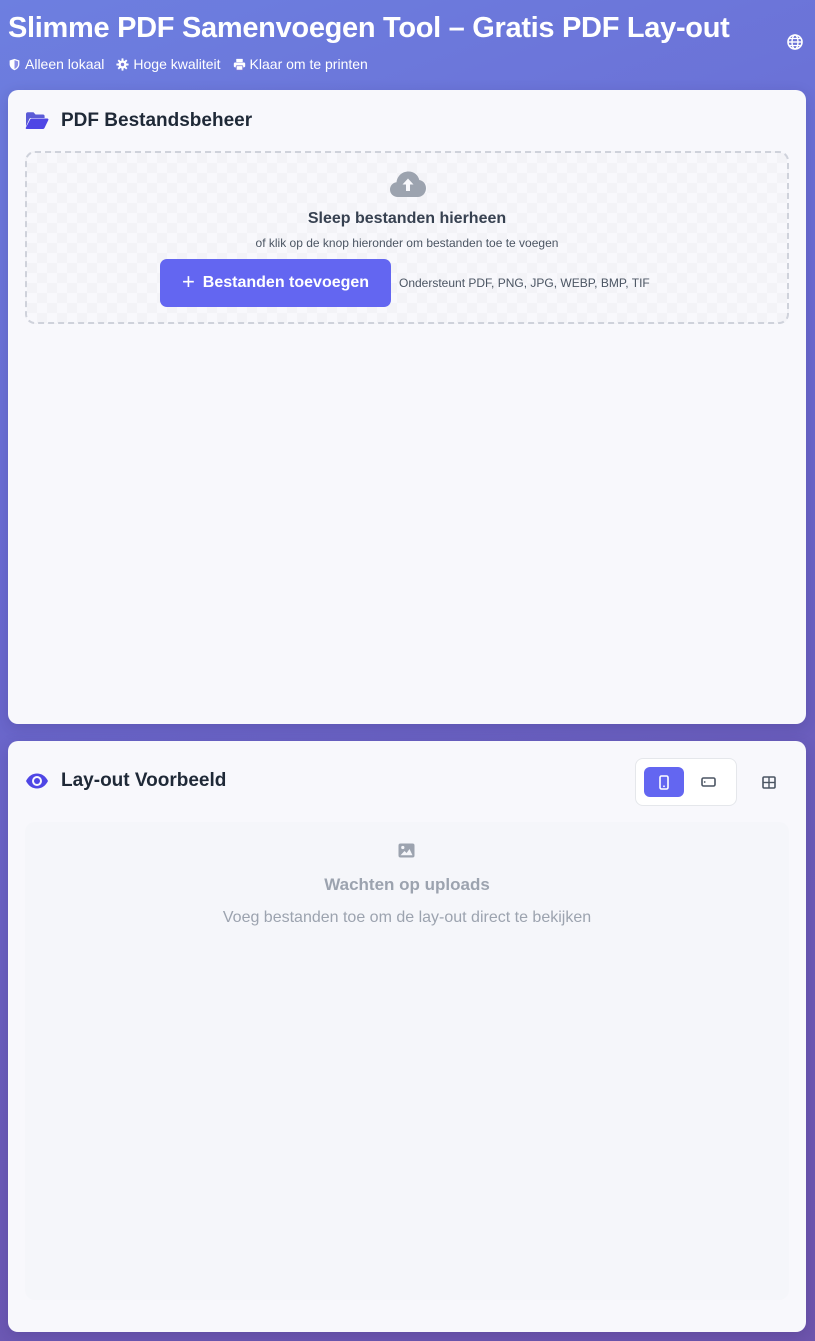 The width and height of the screenshot is (815, 1341). I want to click on phone-landscape-icon, so click(708, 782).